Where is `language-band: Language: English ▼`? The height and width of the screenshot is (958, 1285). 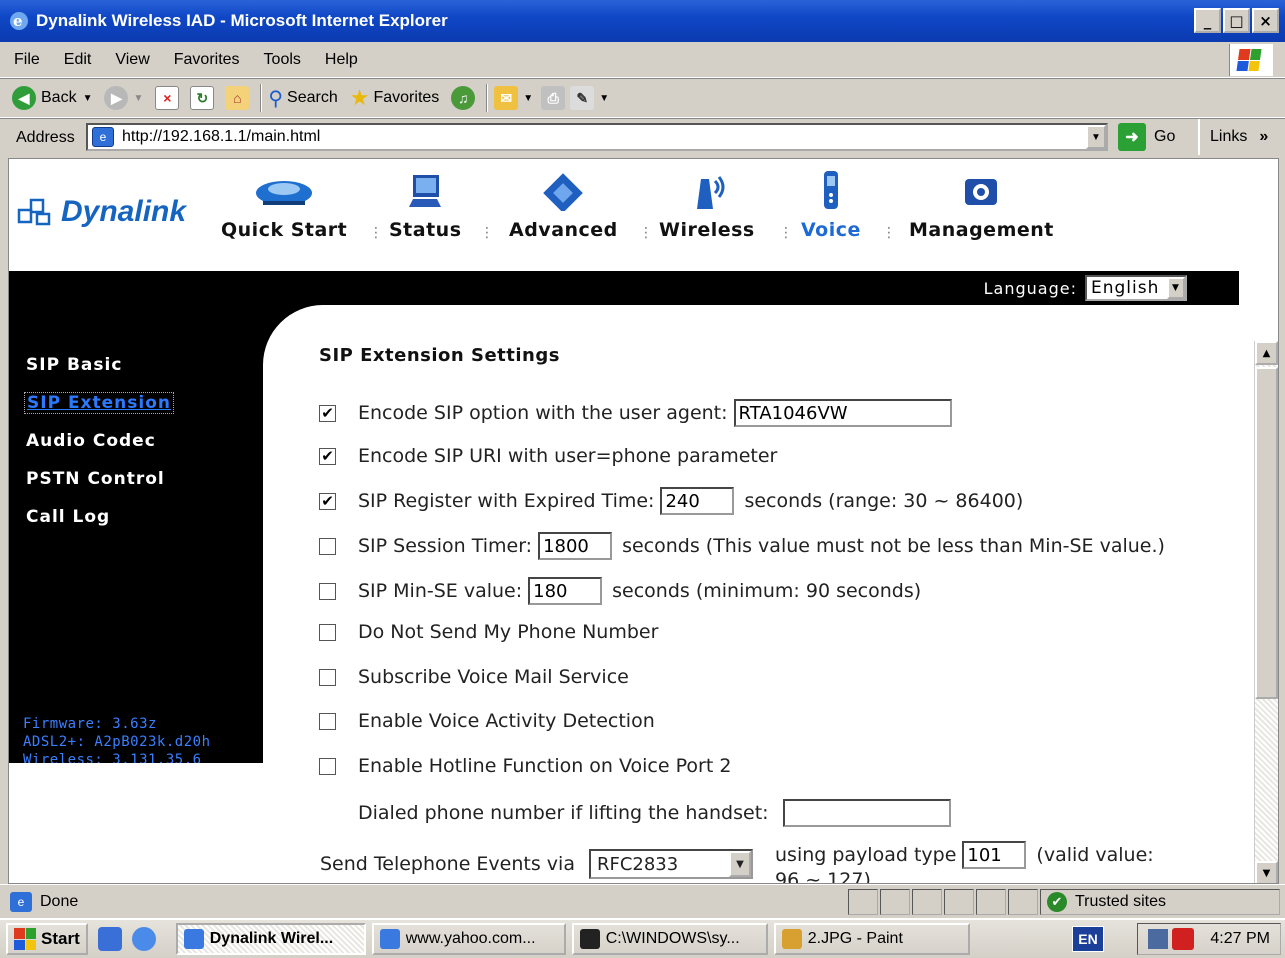 language-band: Language: English ▼ is located at coordinates (624, 288).